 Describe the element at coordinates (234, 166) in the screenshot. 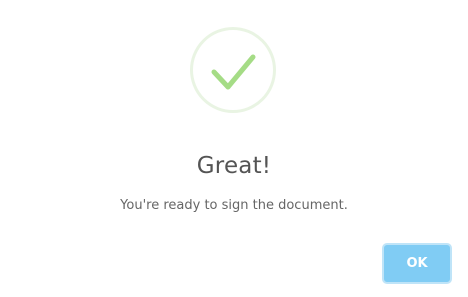

I see `dialog-title: Great!` at that location.